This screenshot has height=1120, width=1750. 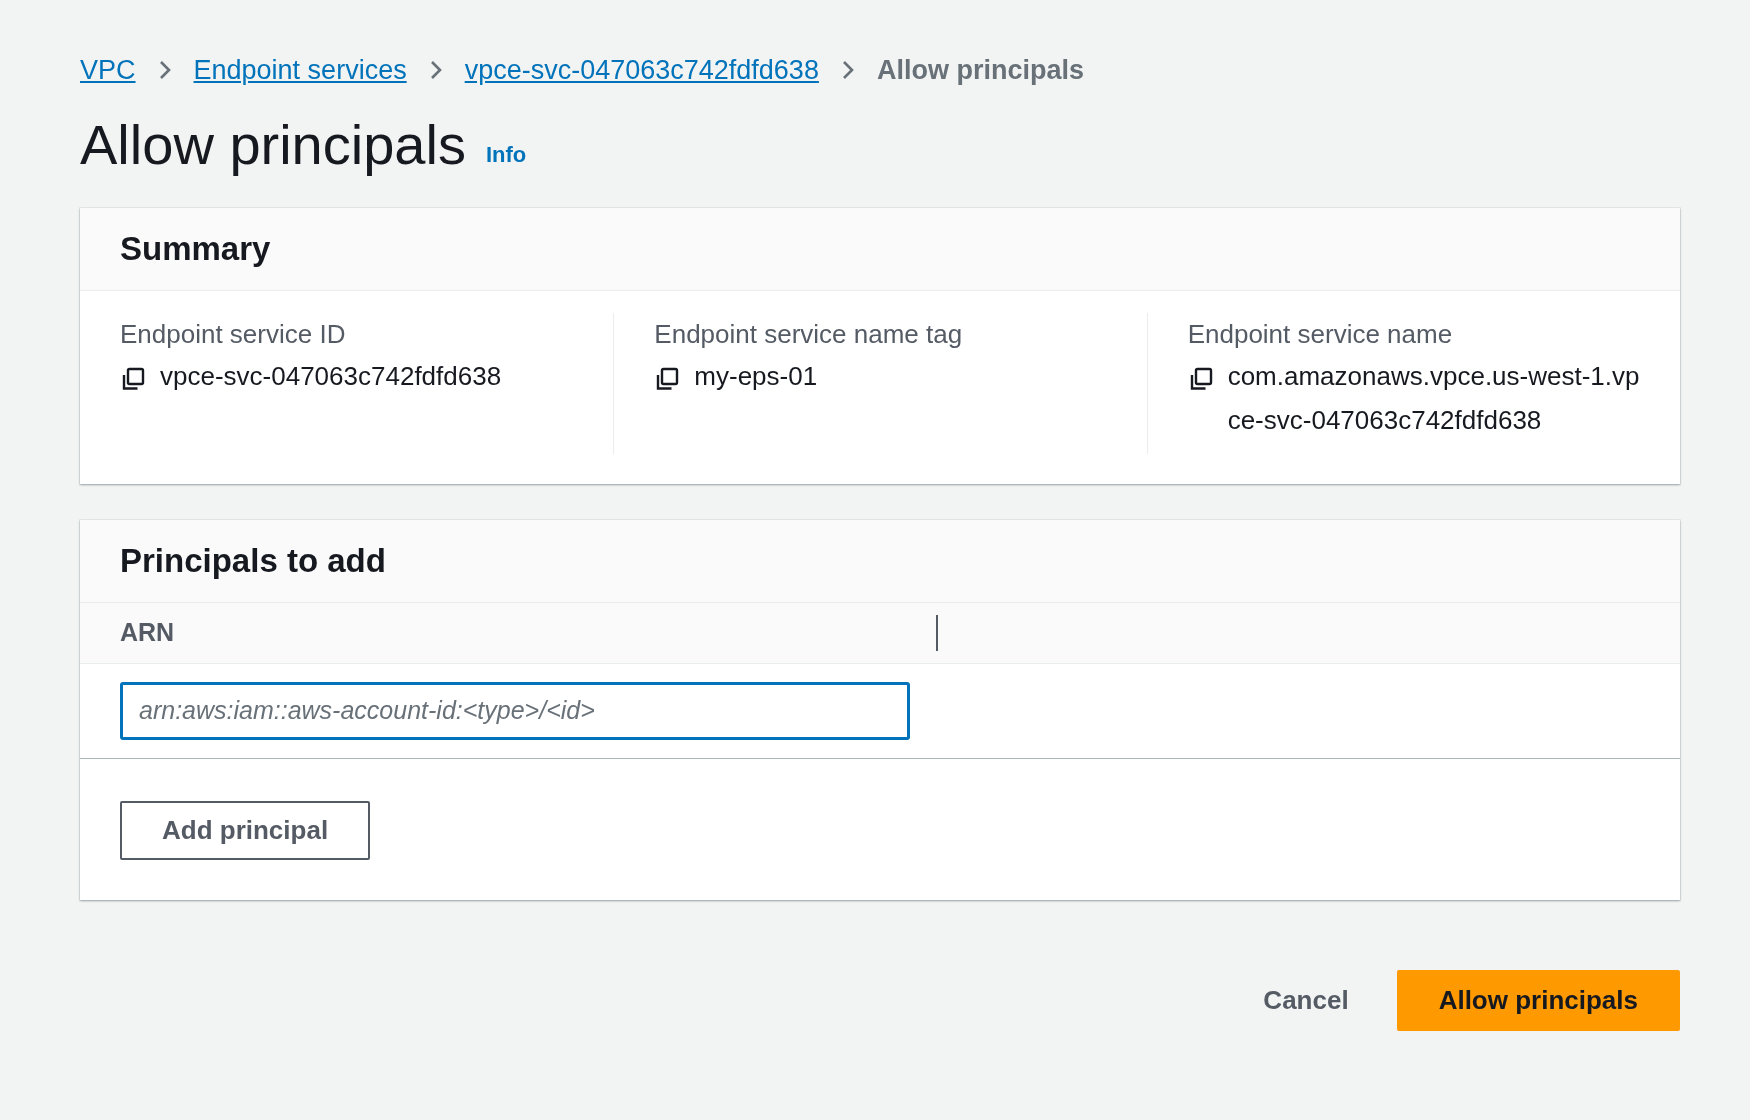 What do you see at coordinates (253, 560) in the screenshot?
I see `card-title: Principals to add` at bounding box center [253, 560].